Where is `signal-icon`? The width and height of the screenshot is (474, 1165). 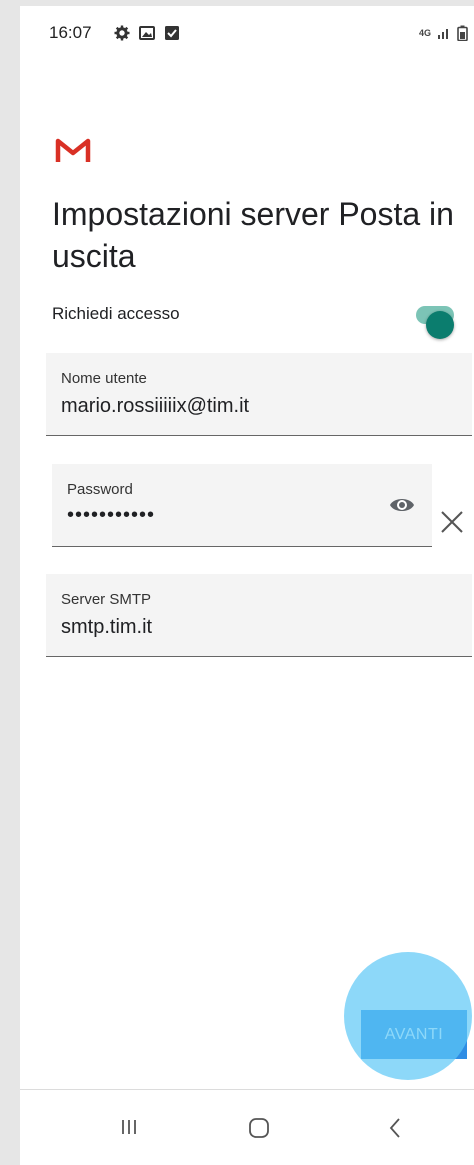
signal-icon is located at coordinates (443, 34).